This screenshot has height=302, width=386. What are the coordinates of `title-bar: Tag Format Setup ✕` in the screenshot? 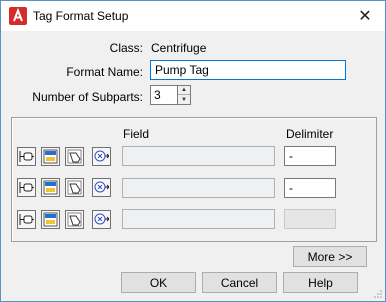 It's located at (193, 16).